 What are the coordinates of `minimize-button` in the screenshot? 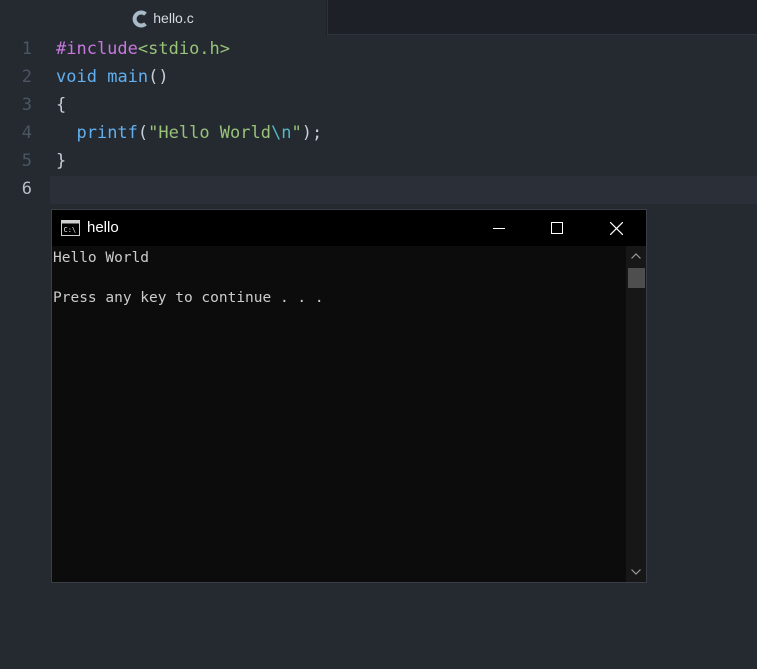 It's located at (499, 228).